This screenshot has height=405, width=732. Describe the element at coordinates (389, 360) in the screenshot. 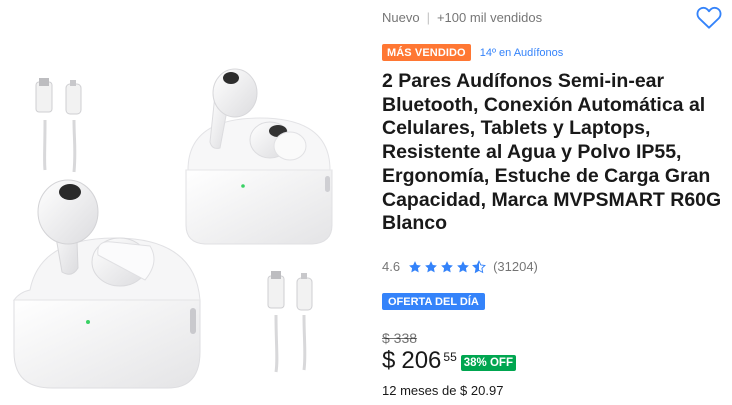

I see `price-currency: $` at that location.